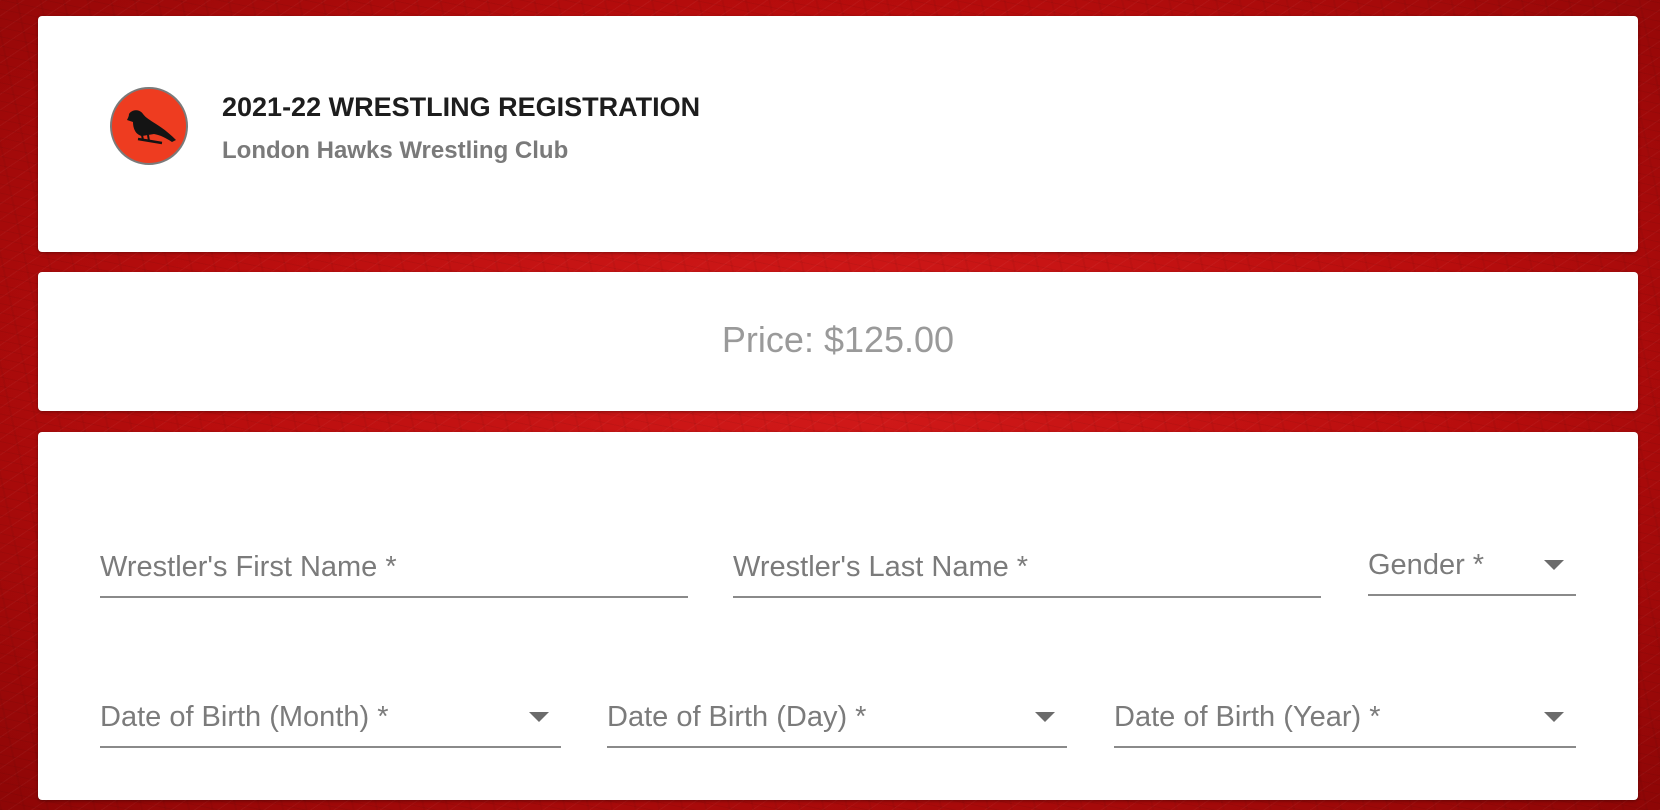 The width and height of the screenshot is (1660, 810). I want to click on dob-month-select: Date of Birth (Month) *, so click(330, 718).